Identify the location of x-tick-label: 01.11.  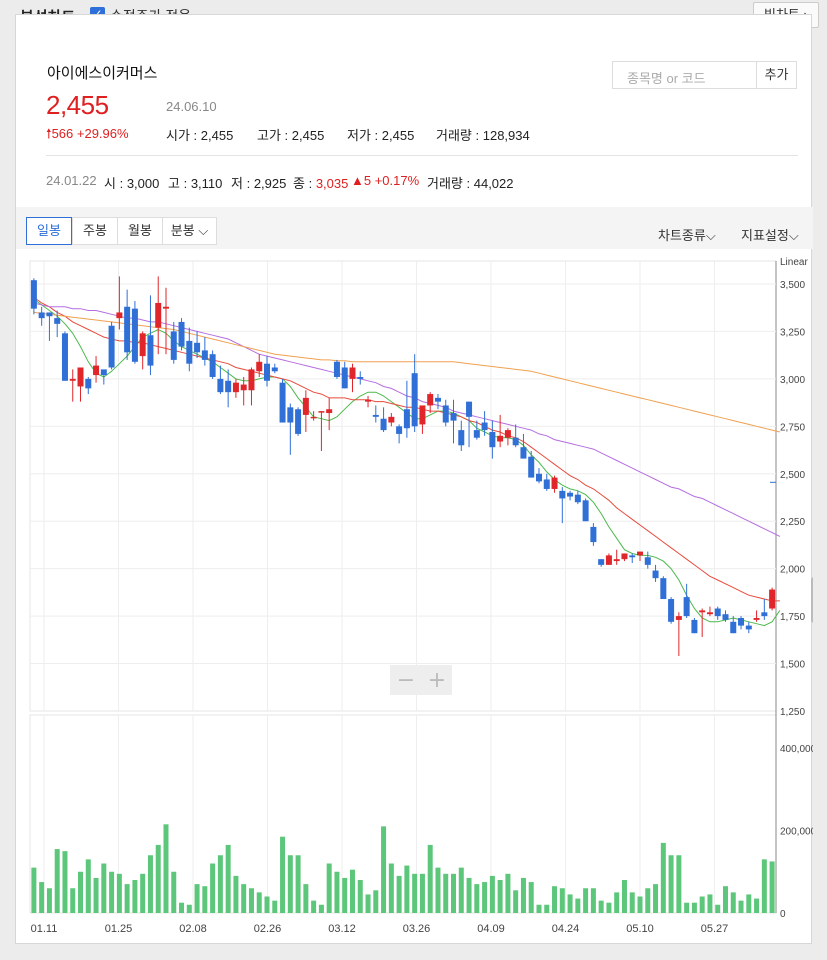
(44, 929).